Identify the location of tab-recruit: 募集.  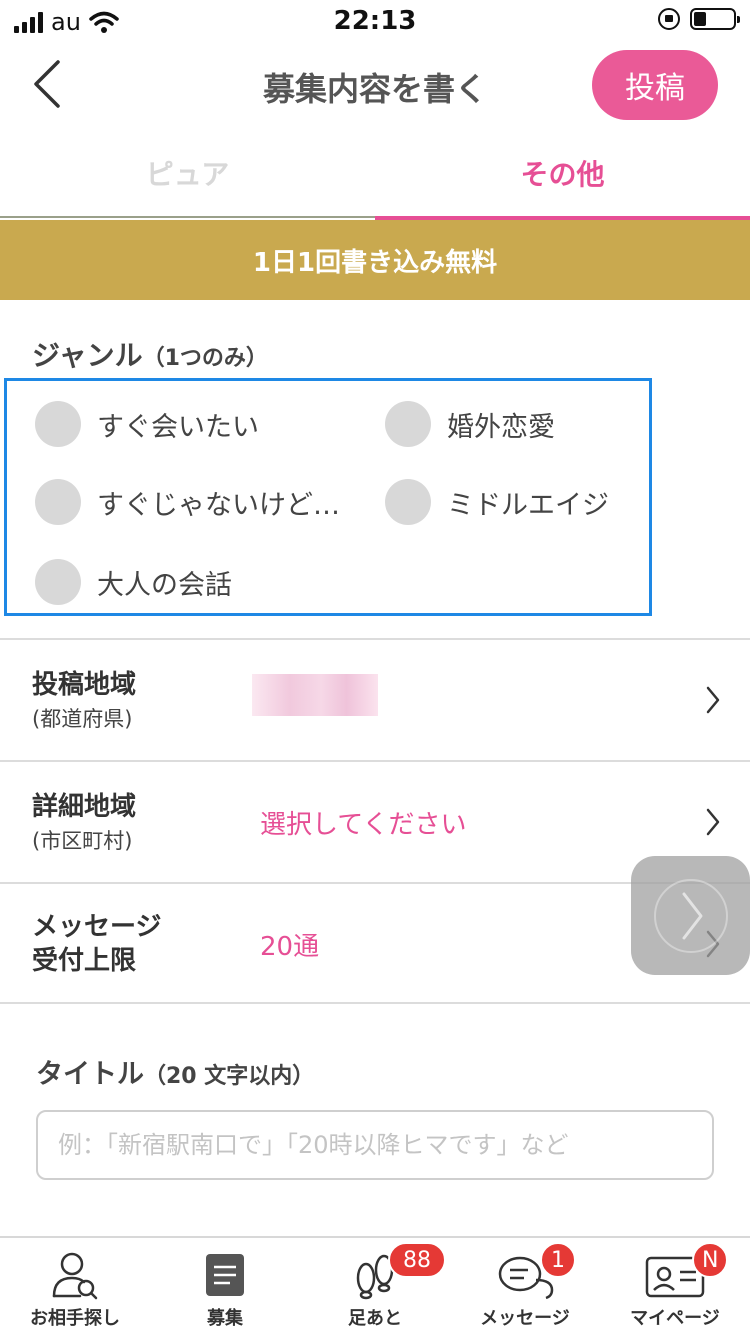
(225, 1286).